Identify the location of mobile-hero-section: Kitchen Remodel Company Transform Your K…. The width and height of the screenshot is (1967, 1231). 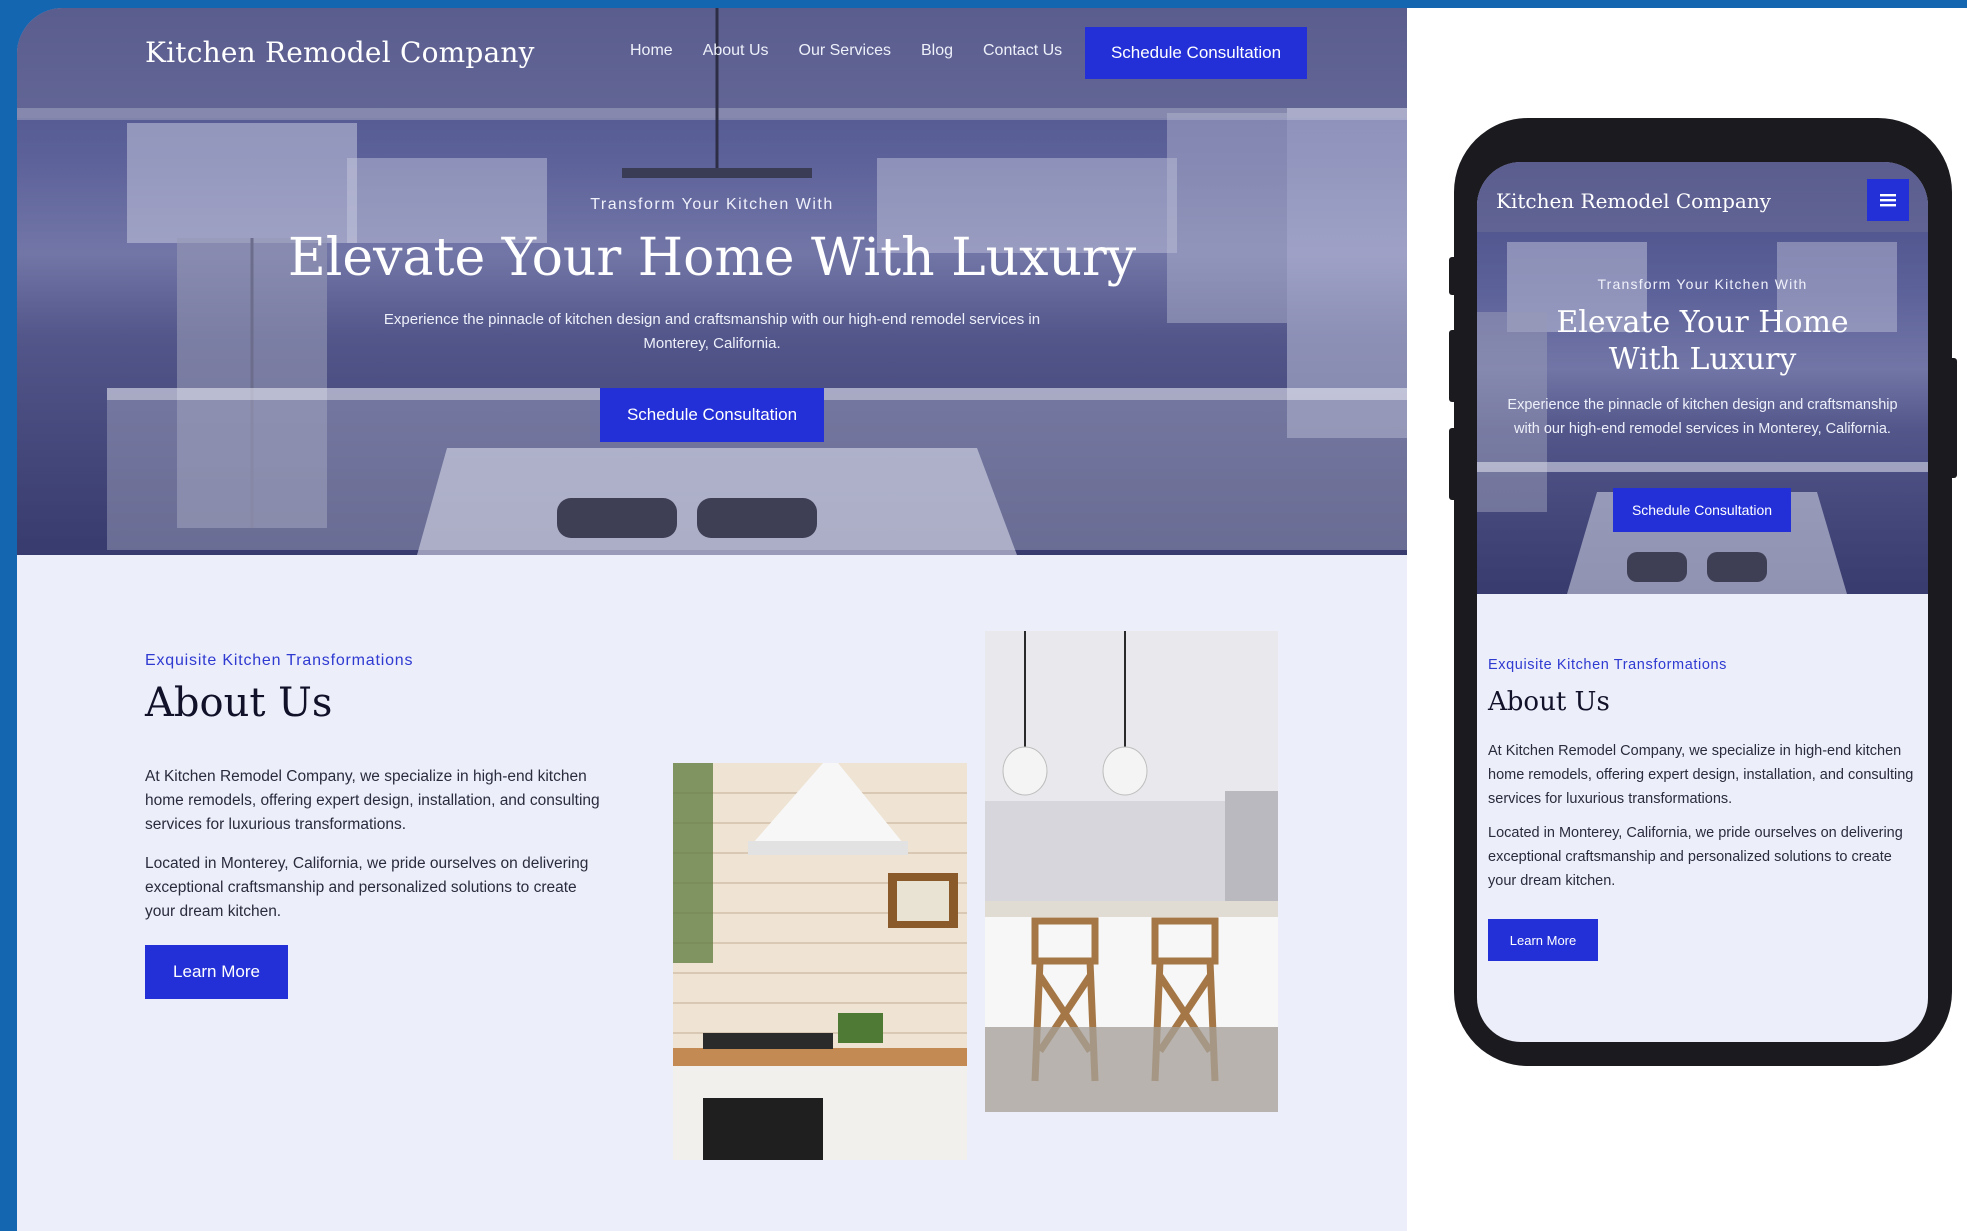
(1702, 378).